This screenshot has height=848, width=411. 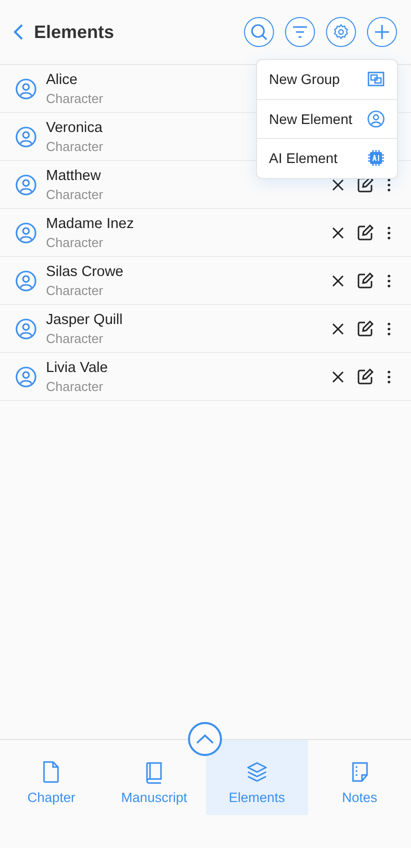 What do you see at coordinates (256, 772) in the screenshot?
I see `layers-icon` at bounding box center [256, 772].